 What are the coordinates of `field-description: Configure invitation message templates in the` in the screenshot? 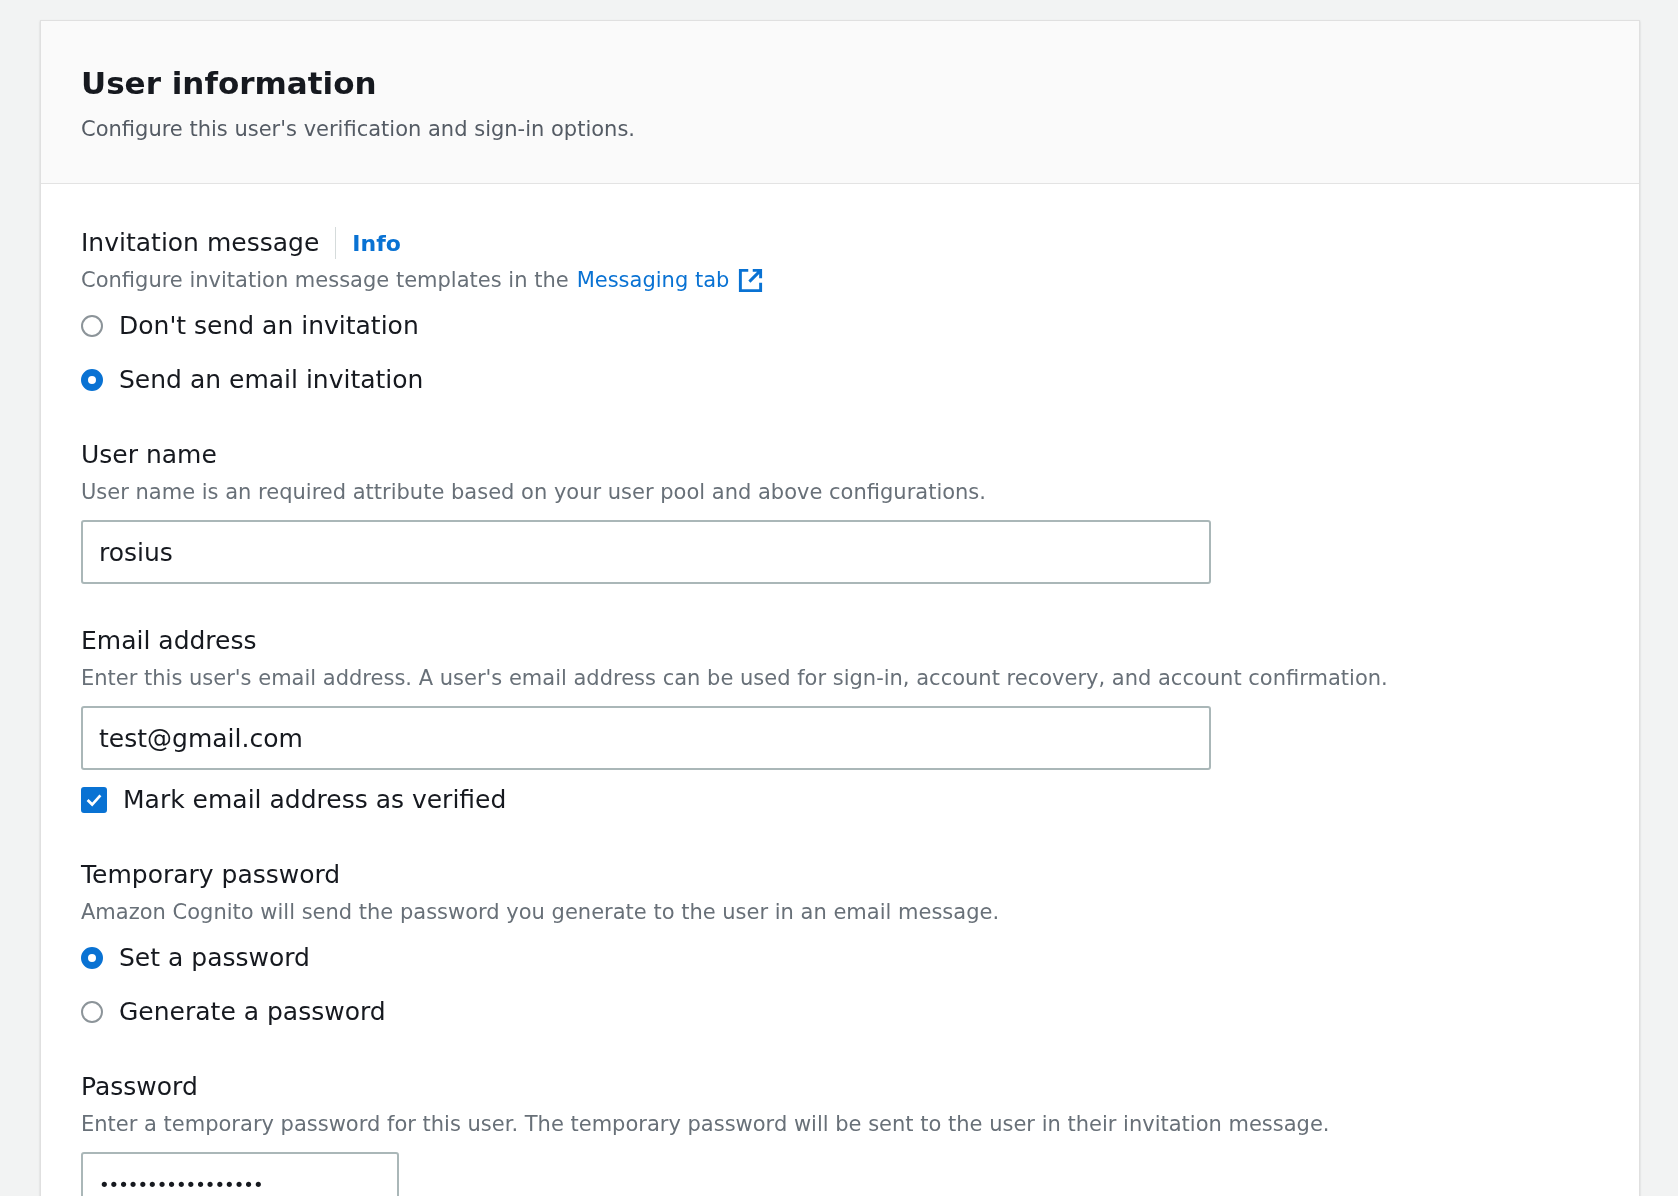 It's located at (325, 280).